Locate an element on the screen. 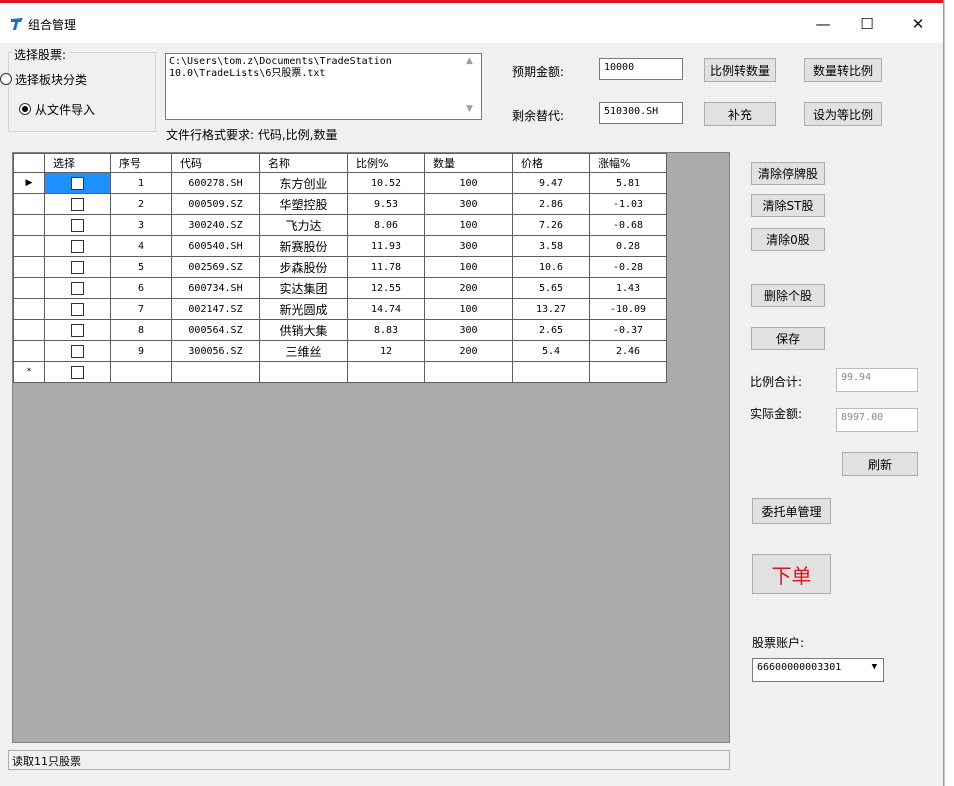 Image resolution: width=954 pixels, height=786 pixels. code-cell: 300240.SZ is located at coordinates (215, 225).